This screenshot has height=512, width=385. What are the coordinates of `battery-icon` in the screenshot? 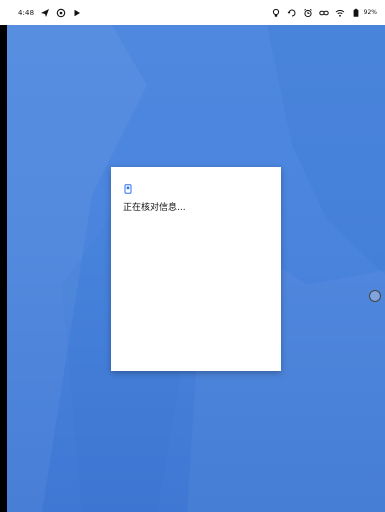 It's located at (356, 13).